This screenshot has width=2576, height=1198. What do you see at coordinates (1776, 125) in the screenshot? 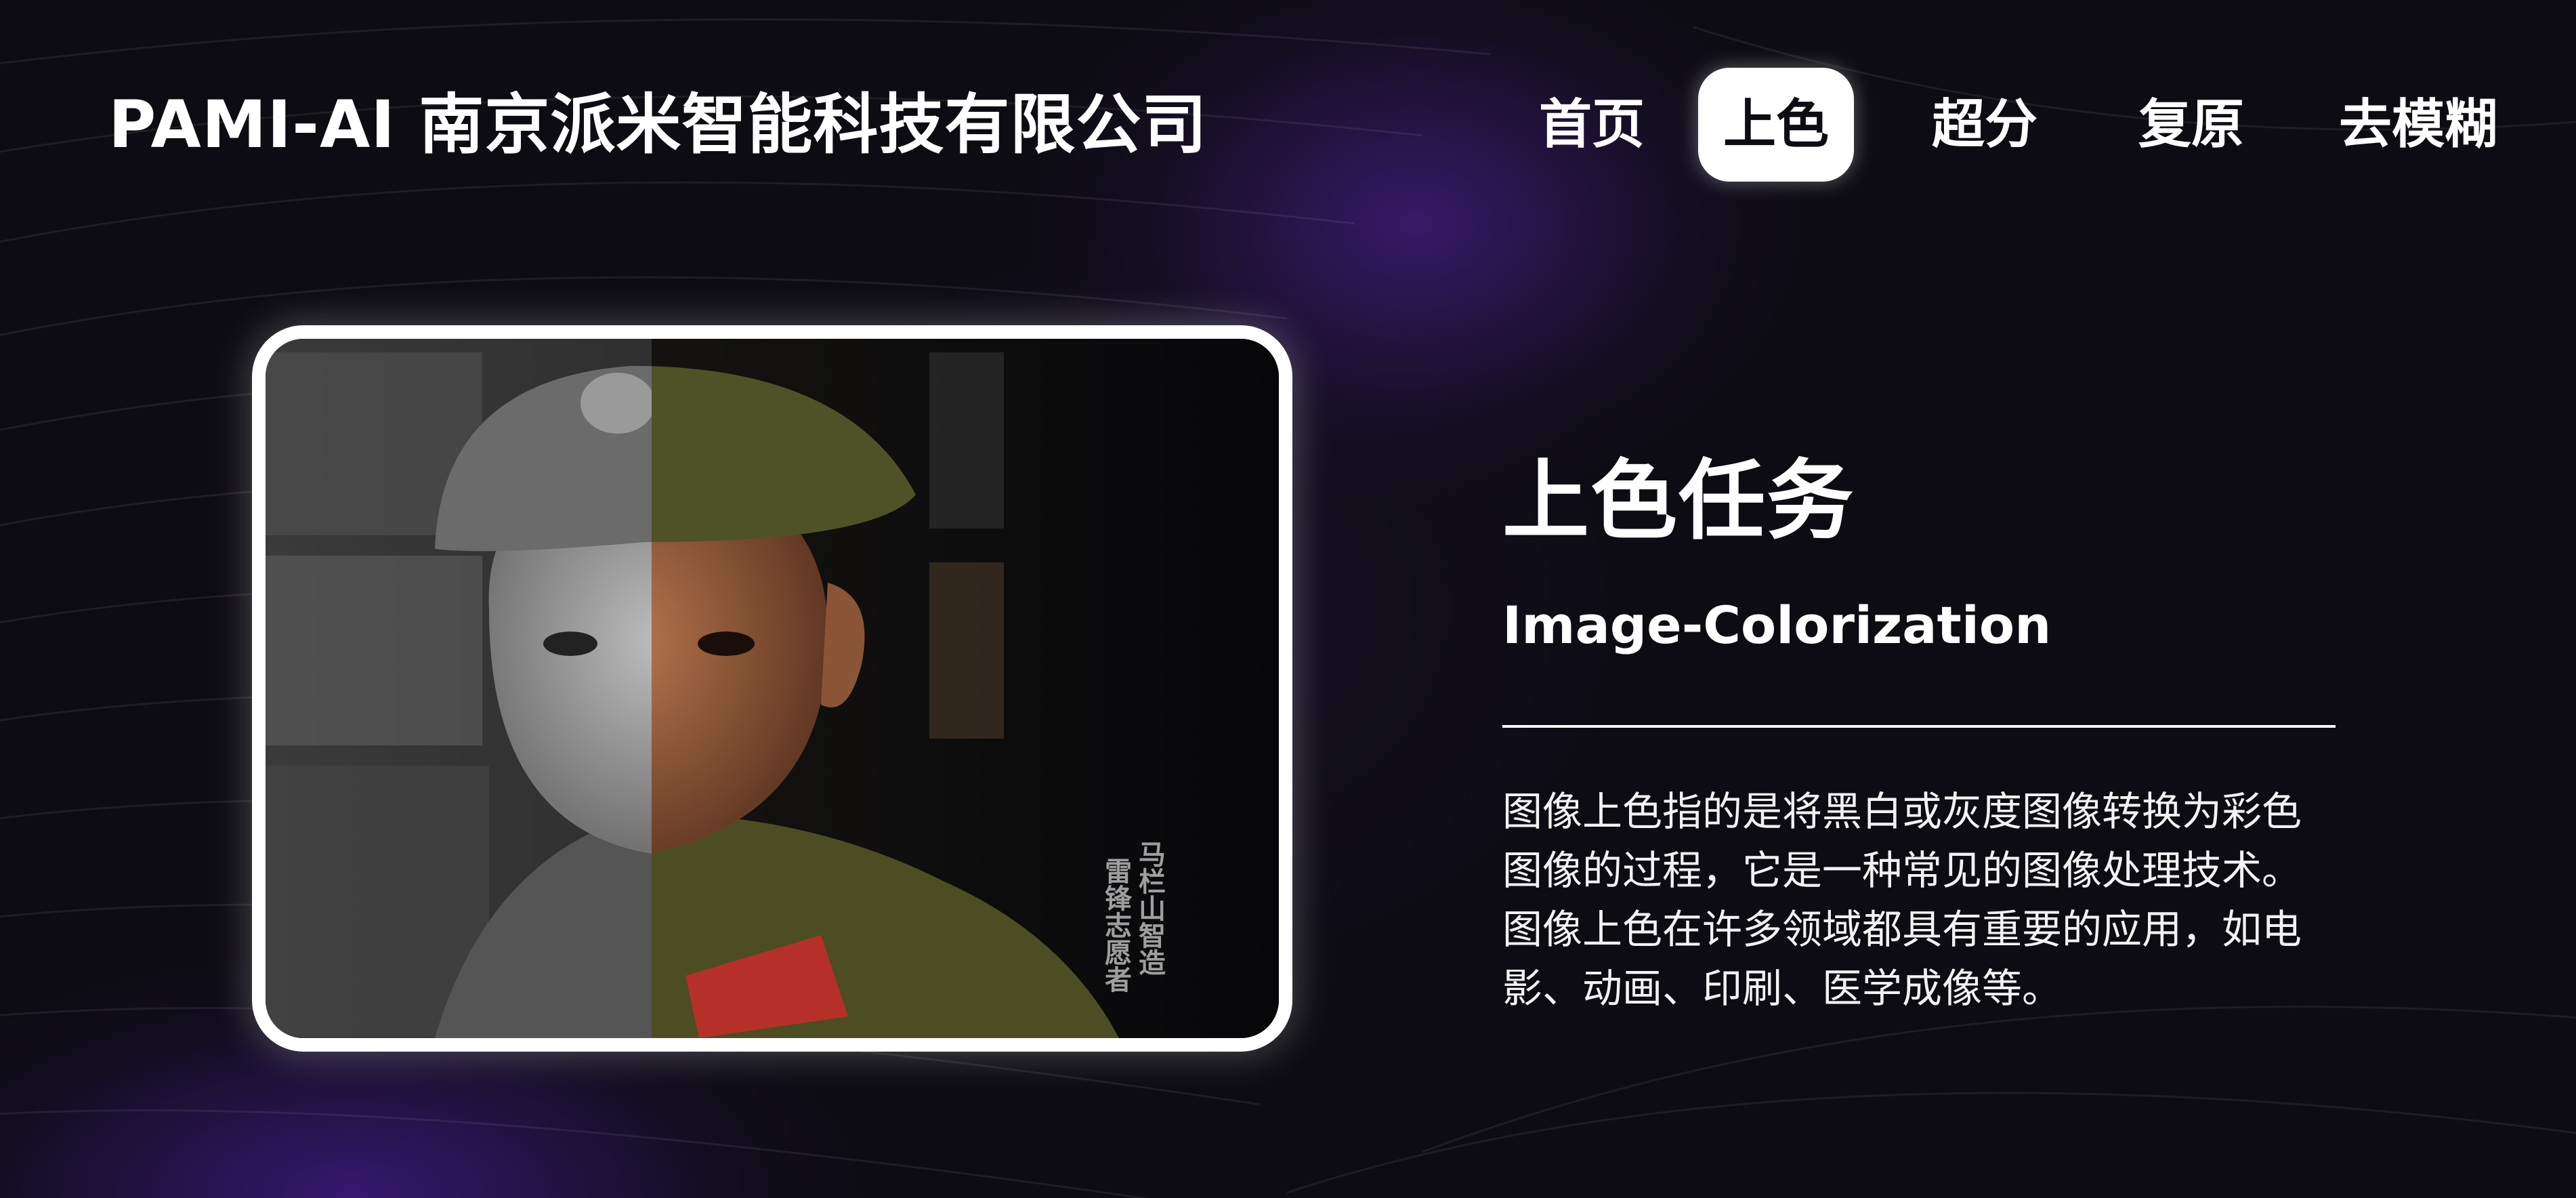
I see `nav-item-colorization: 上色` at bounding box center [1776, 125].